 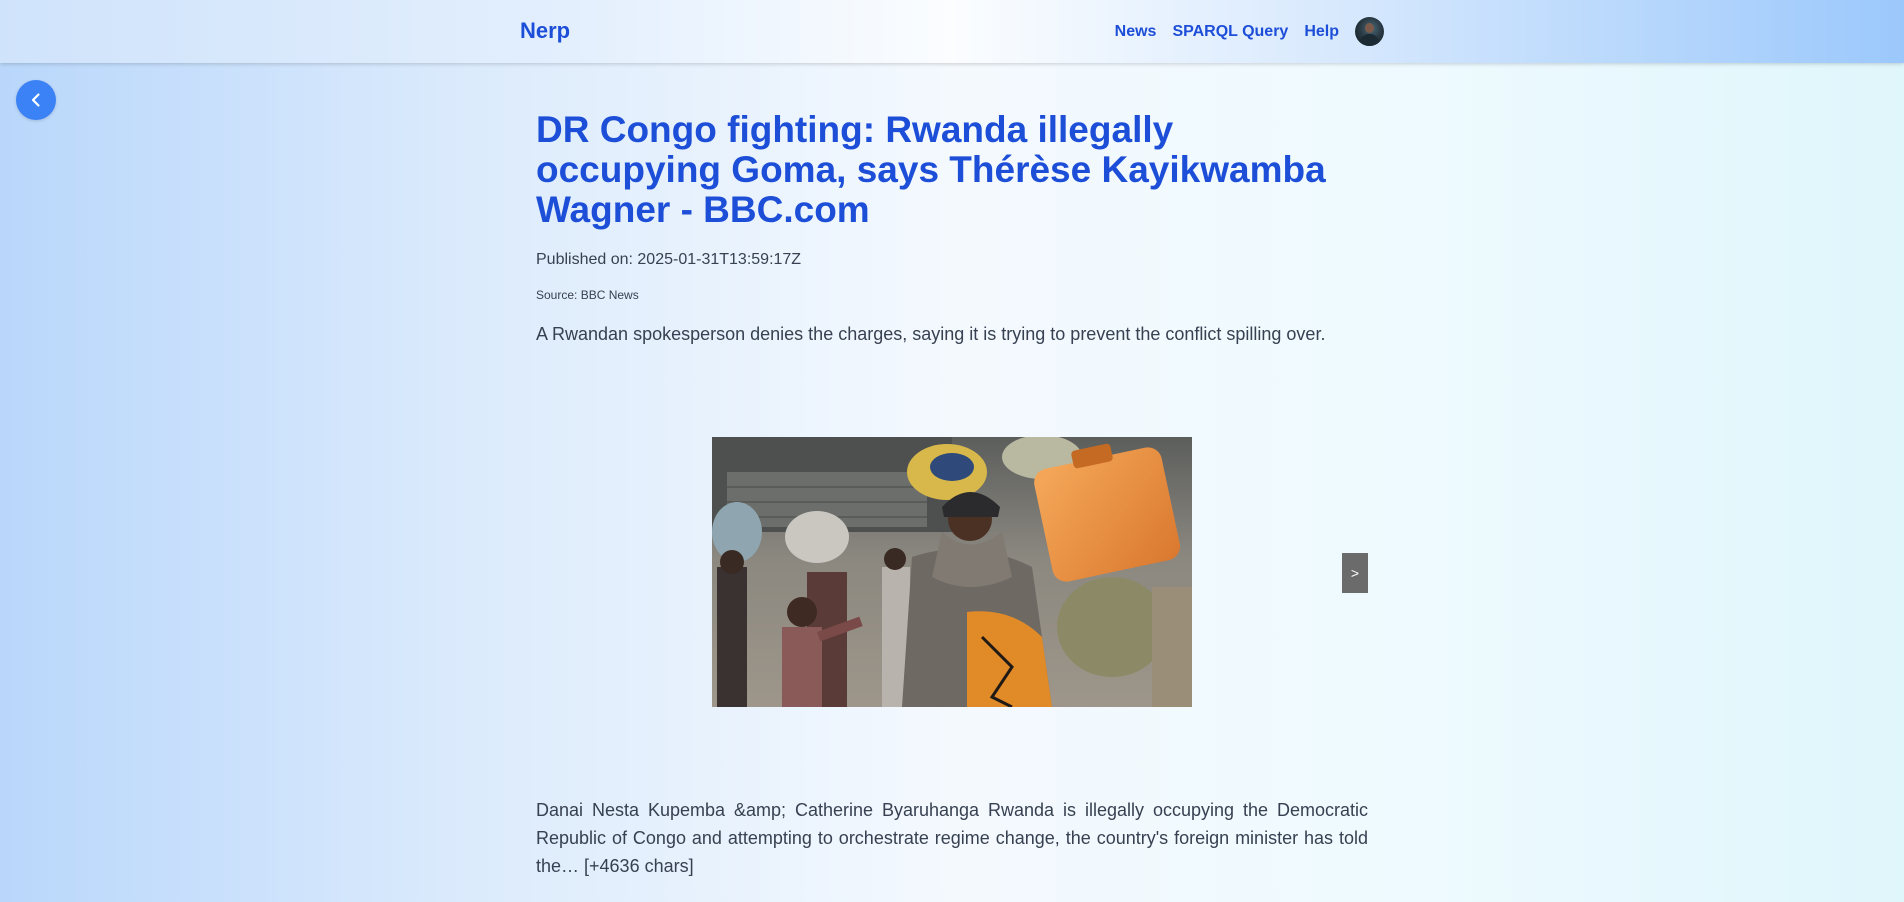 What do you see at coordinates (1321, 32) in the screenshot?
I see `nav-help-link: Help` at bounding box center [1321, 32].